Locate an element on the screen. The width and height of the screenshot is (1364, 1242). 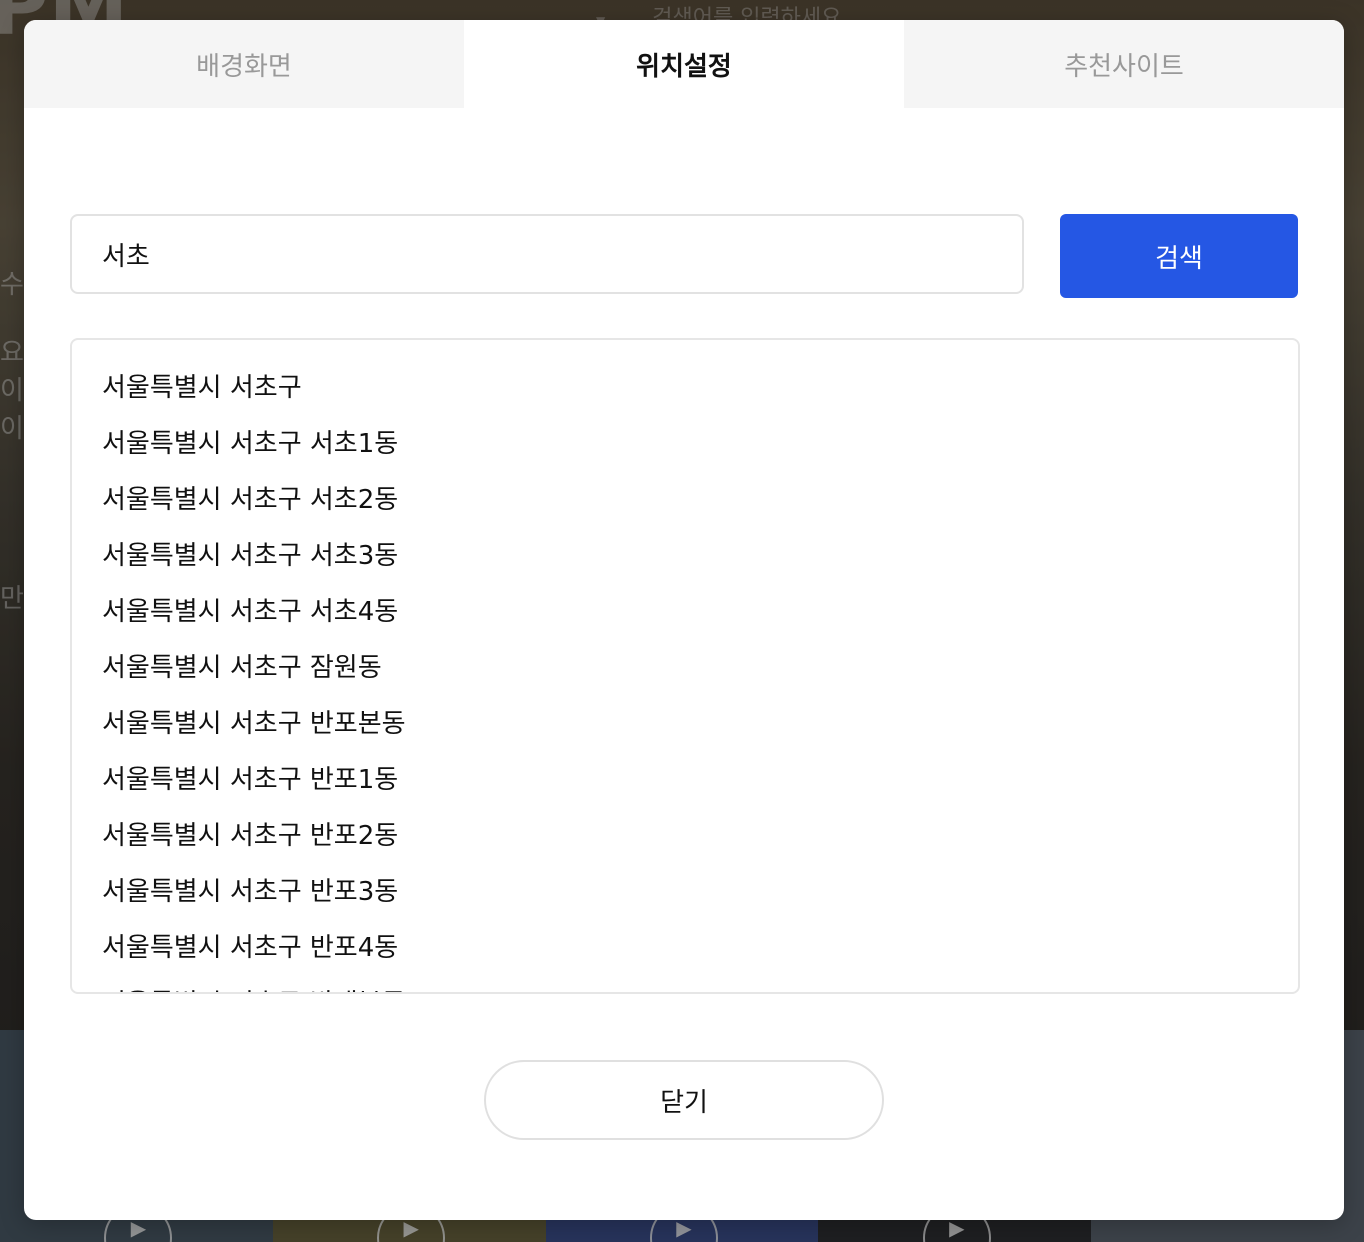
location-search-input is located at coordinates (547, 254).